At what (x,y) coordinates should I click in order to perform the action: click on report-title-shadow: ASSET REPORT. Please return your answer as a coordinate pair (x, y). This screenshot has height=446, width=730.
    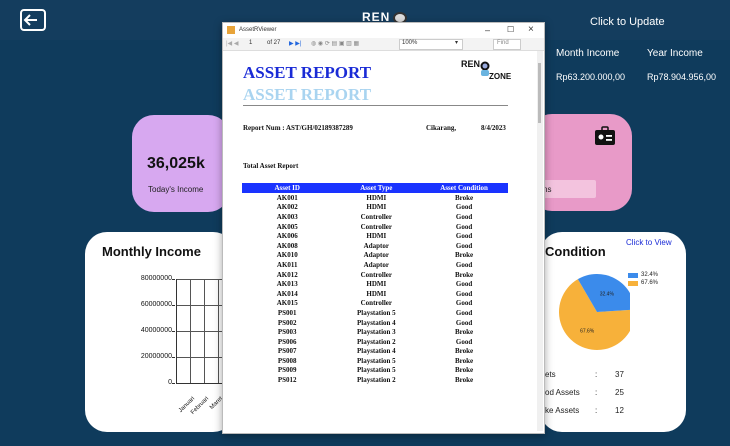
    Looking at the image, I should click on (307, 94).